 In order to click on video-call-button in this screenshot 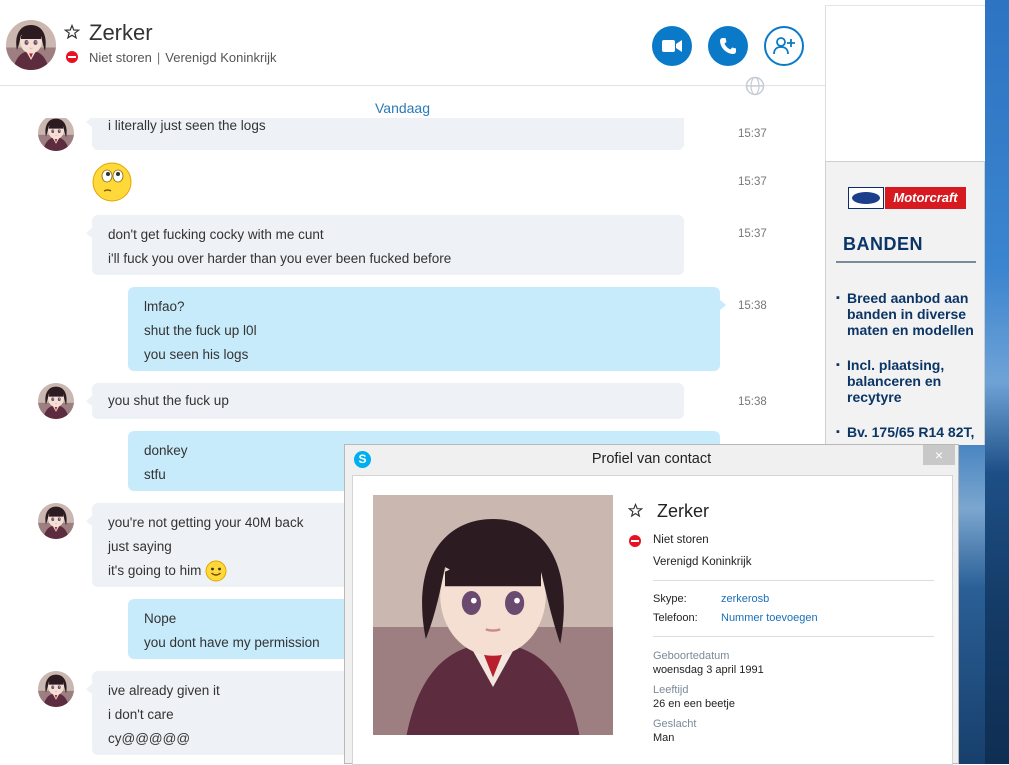, I will do `click(672, 46)`.